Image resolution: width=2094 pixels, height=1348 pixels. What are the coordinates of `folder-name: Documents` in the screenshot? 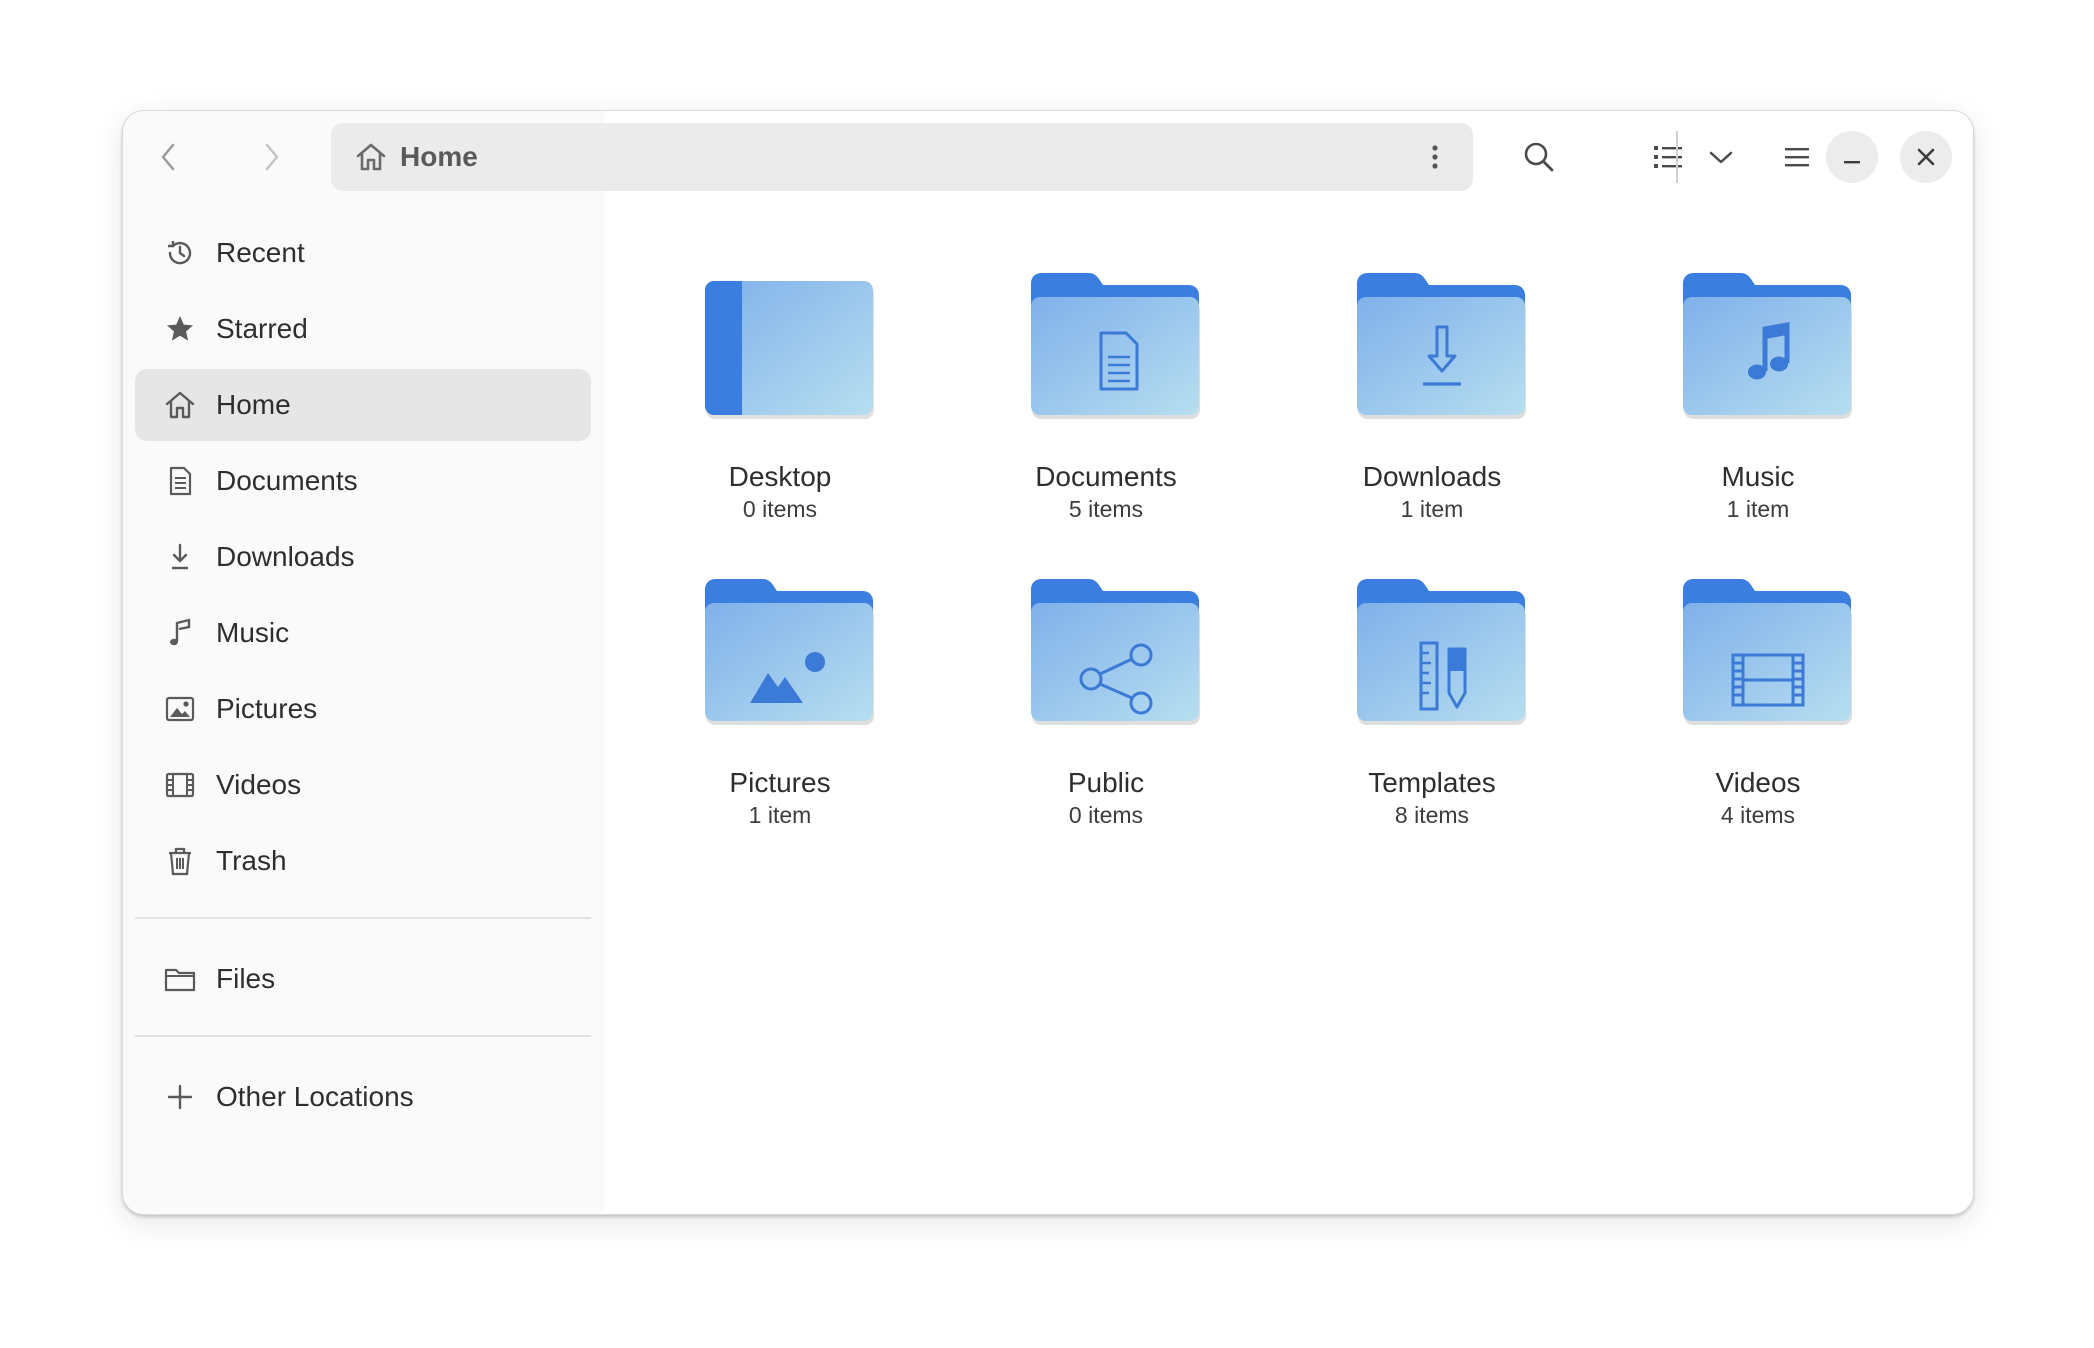 It's located at (1106, 476).